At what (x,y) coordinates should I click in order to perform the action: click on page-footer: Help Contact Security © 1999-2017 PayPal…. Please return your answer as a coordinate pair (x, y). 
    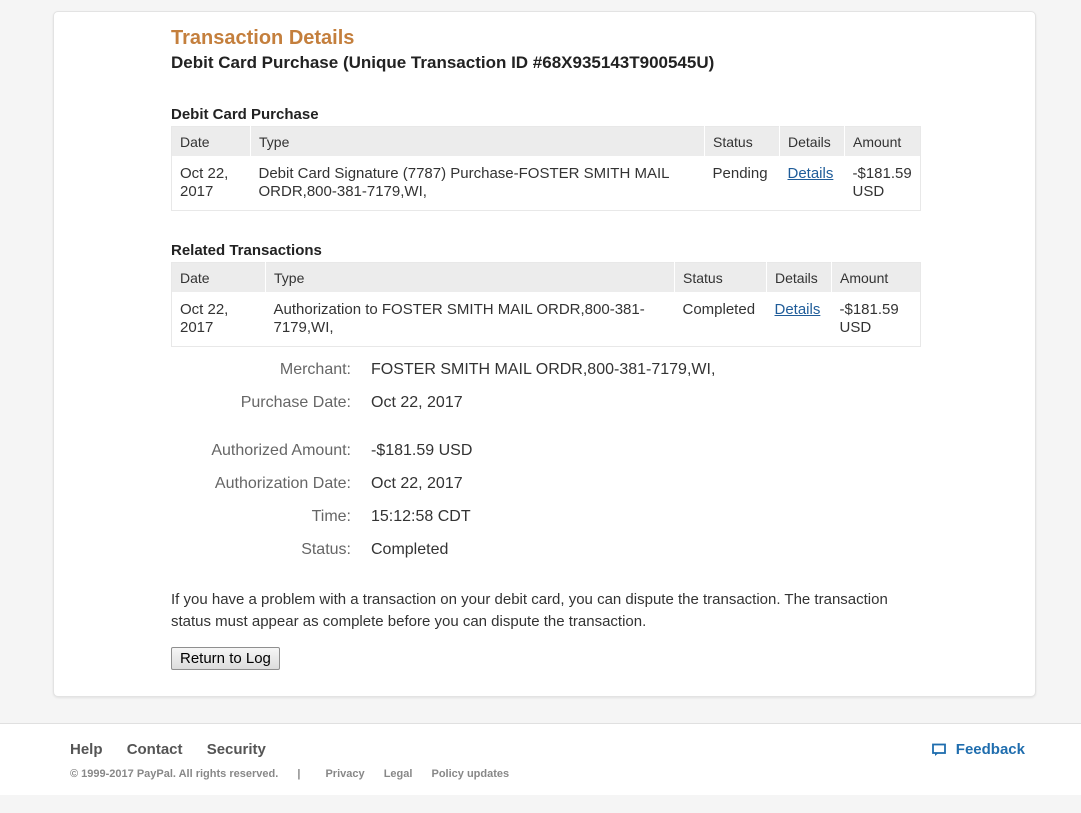
    Looking at the image, I should click on (540, 759).